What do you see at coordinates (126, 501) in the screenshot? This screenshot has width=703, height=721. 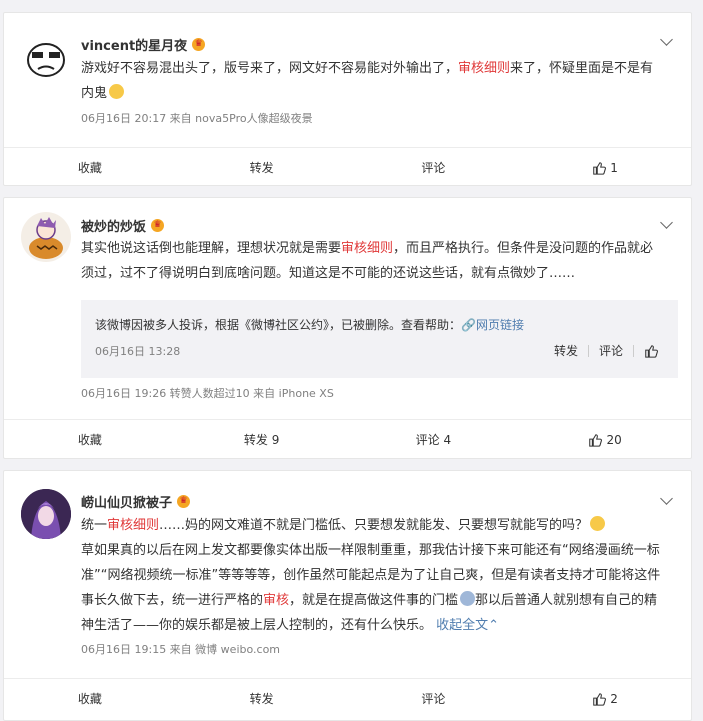 I see `author-name-text: 崂山仙贝掀被子` at bounding box center [126, 501].